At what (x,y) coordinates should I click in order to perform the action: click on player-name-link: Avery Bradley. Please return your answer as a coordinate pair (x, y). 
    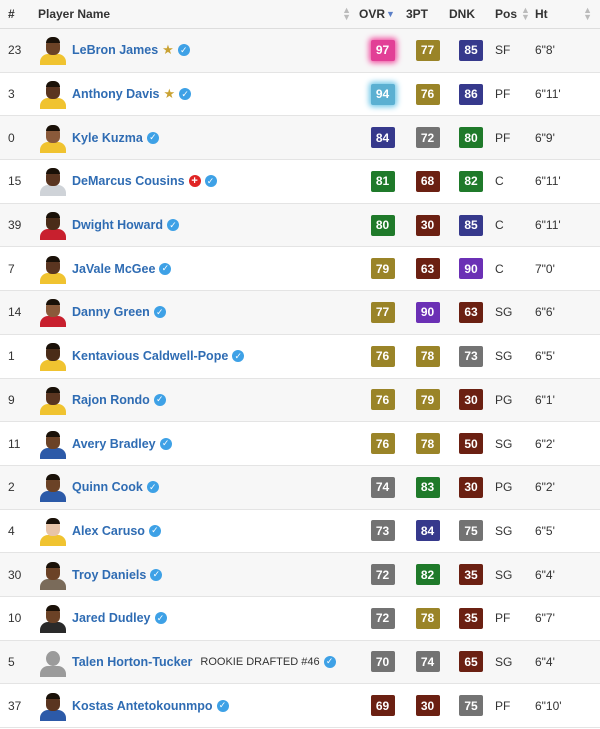
    Looking at the image, I should click on (114, 444).